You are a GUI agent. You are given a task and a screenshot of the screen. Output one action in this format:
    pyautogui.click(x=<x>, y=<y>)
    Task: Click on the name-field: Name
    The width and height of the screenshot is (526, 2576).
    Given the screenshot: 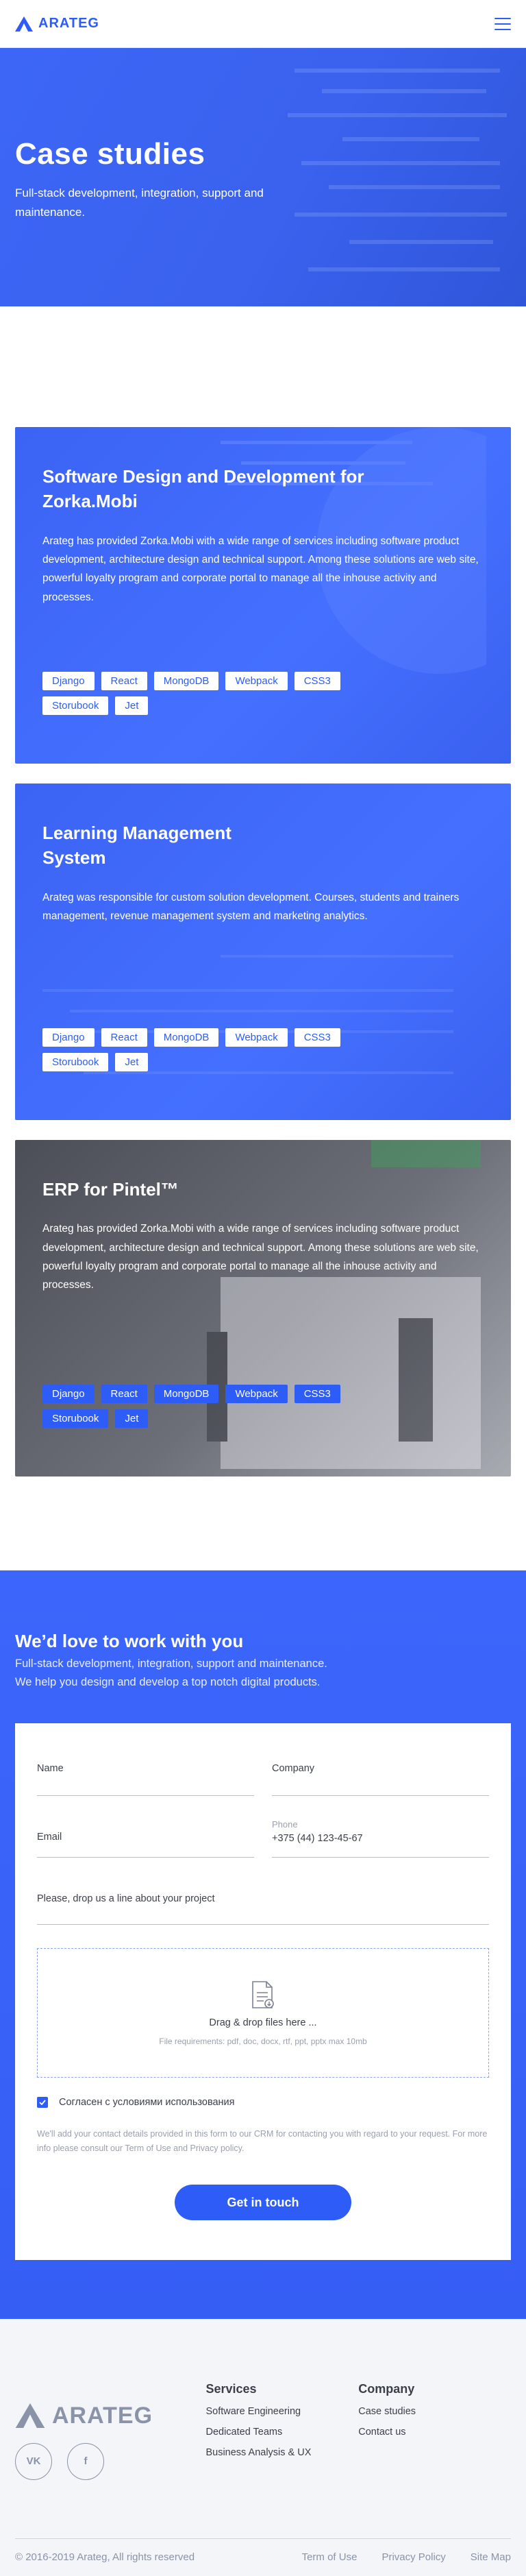 What is the action you would take?
    pyautogui.click(x=145, y=1778)
    